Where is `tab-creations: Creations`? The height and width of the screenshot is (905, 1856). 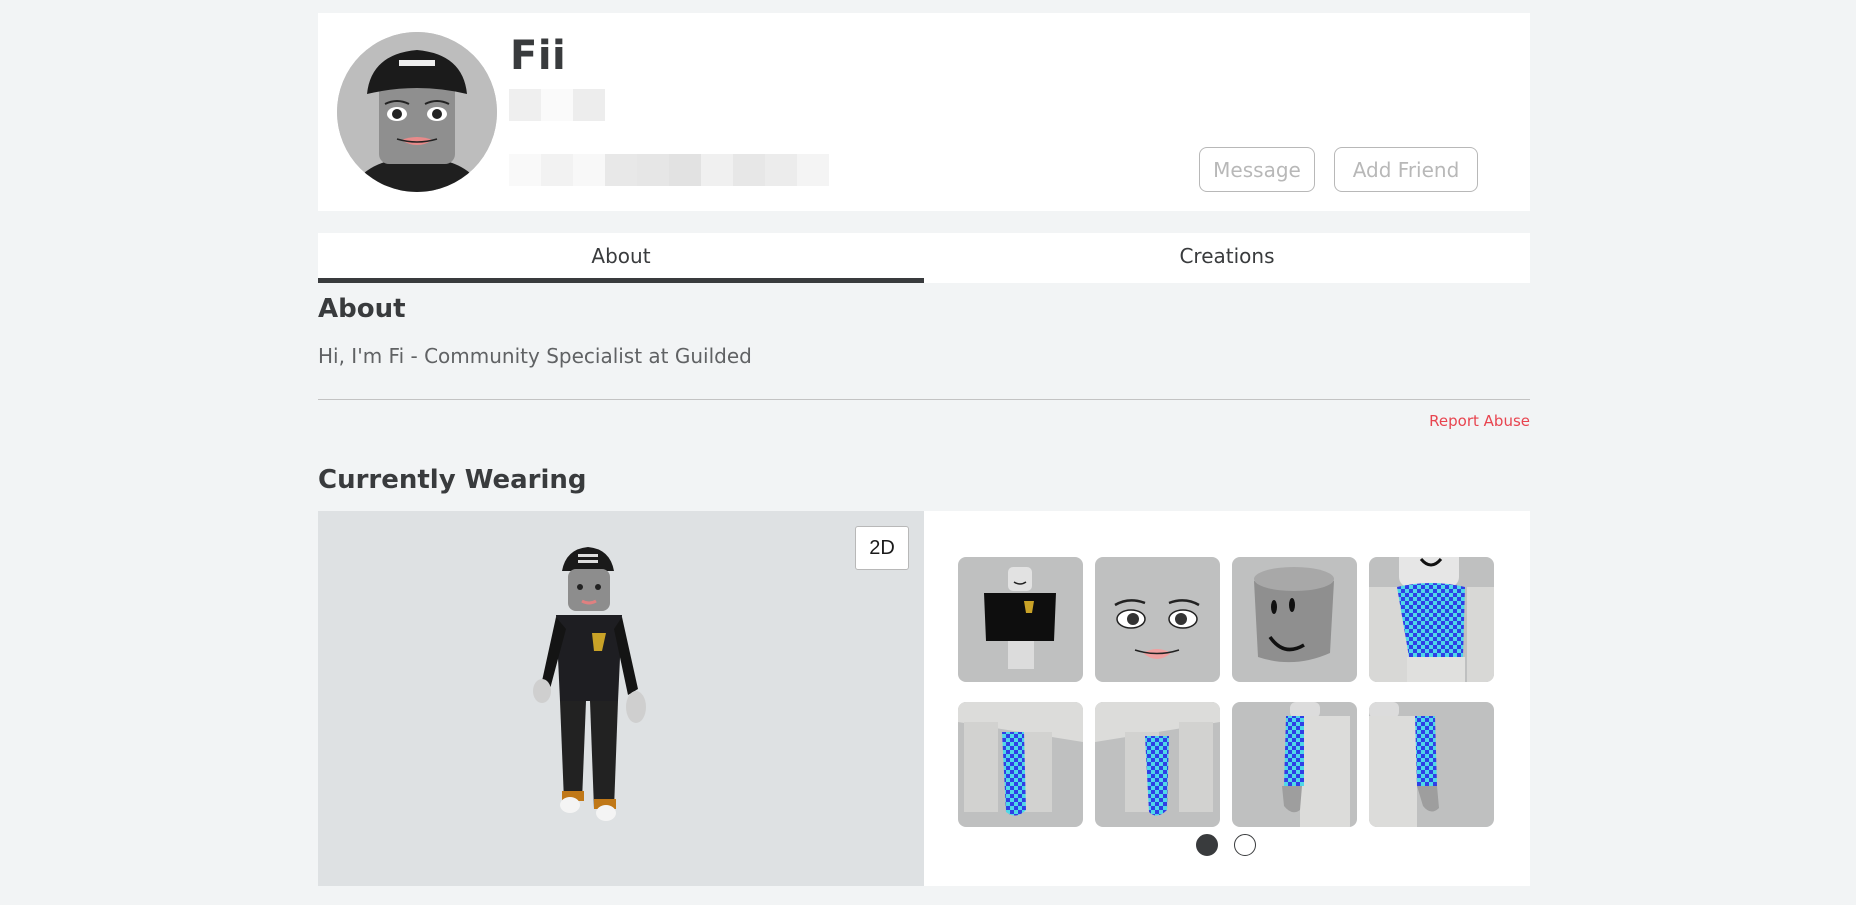 tab-creations: Creations is located at coordinates (1227, 258).